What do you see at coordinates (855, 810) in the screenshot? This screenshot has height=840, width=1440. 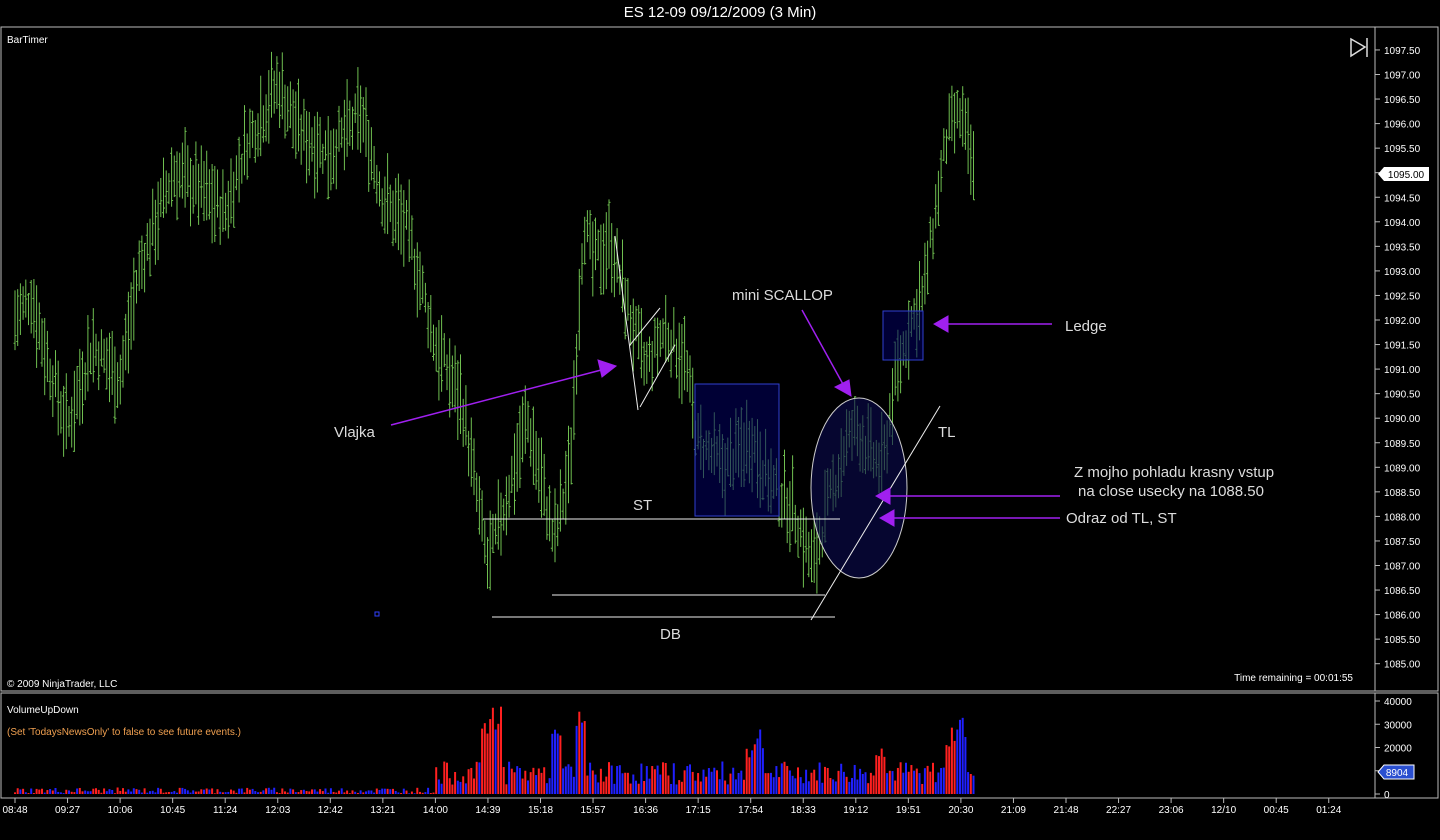 I see `time-tick-label: 19:12` at bounding box center [855, 810].